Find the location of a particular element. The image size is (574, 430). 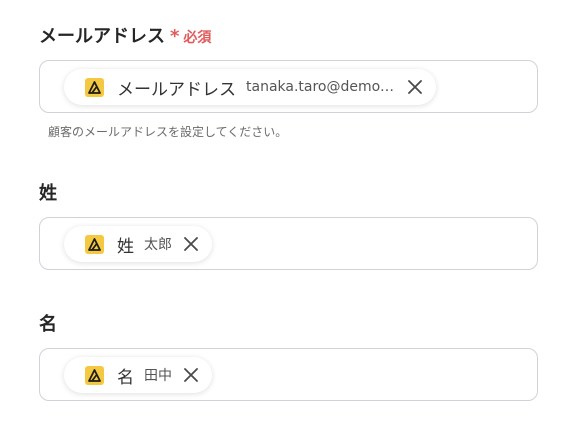

last-name-field-label: 姓 is located at coordinates (48, 194).